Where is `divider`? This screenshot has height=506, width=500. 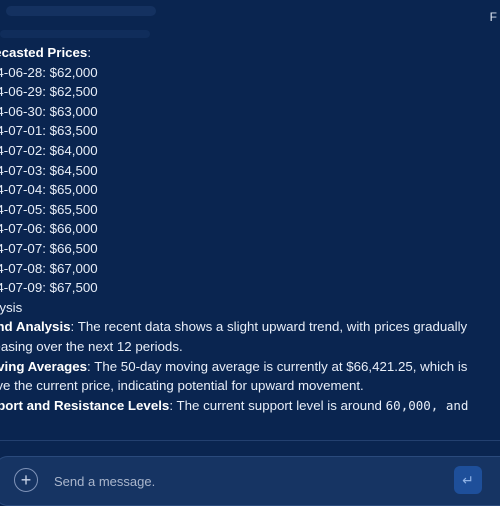 divider is located at coordinates (250, 440).